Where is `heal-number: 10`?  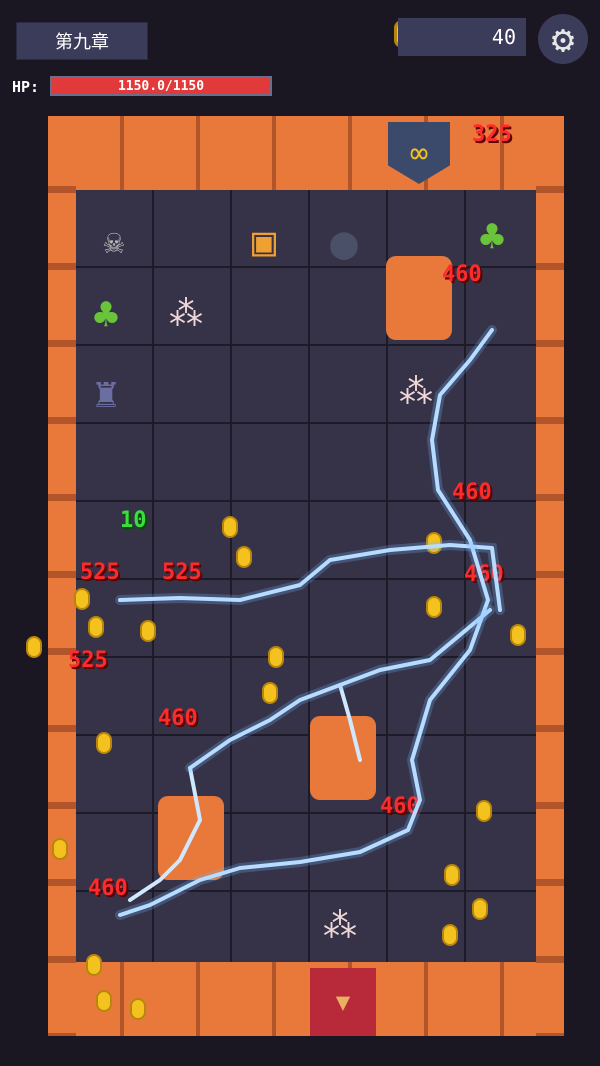
heal-number: 10 is located at coordinates (133, 520).